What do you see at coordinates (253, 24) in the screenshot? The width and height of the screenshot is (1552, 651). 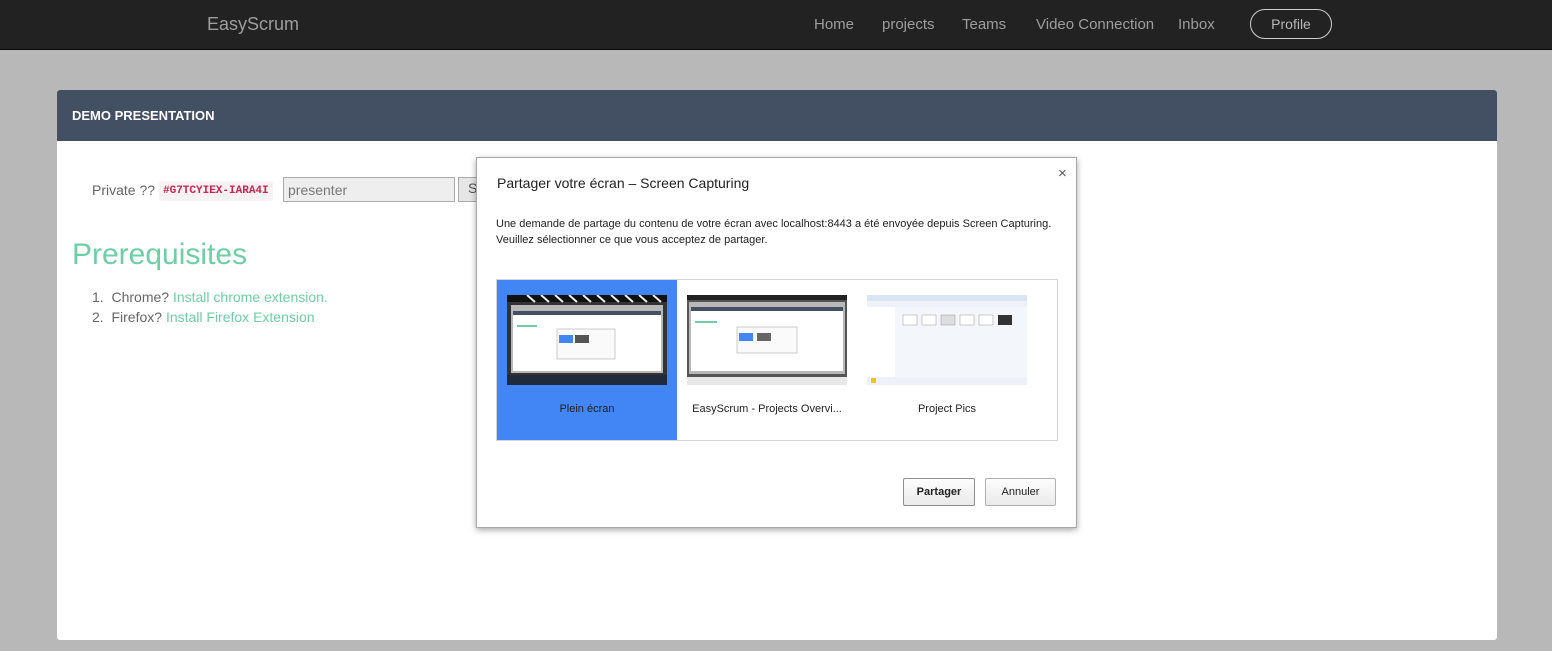 I see `brand-link: EasyScrum` at bounding box center [253, 24].